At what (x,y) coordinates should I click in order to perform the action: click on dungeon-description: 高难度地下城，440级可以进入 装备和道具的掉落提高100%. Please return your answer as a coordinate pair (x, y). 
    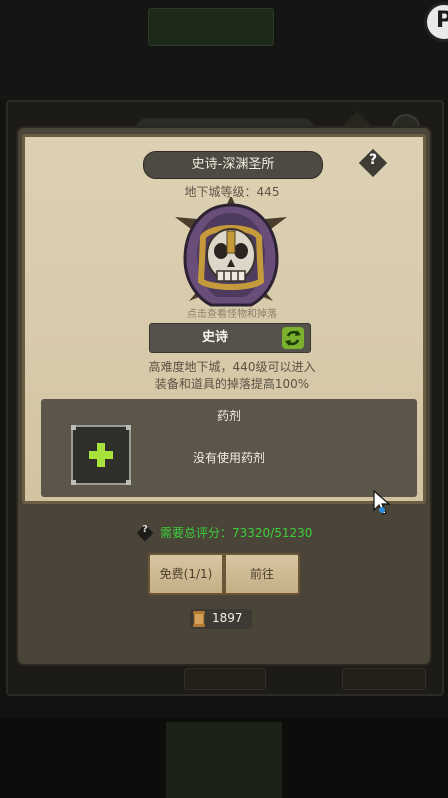
    Looking at the image, I should click on (232, 376).